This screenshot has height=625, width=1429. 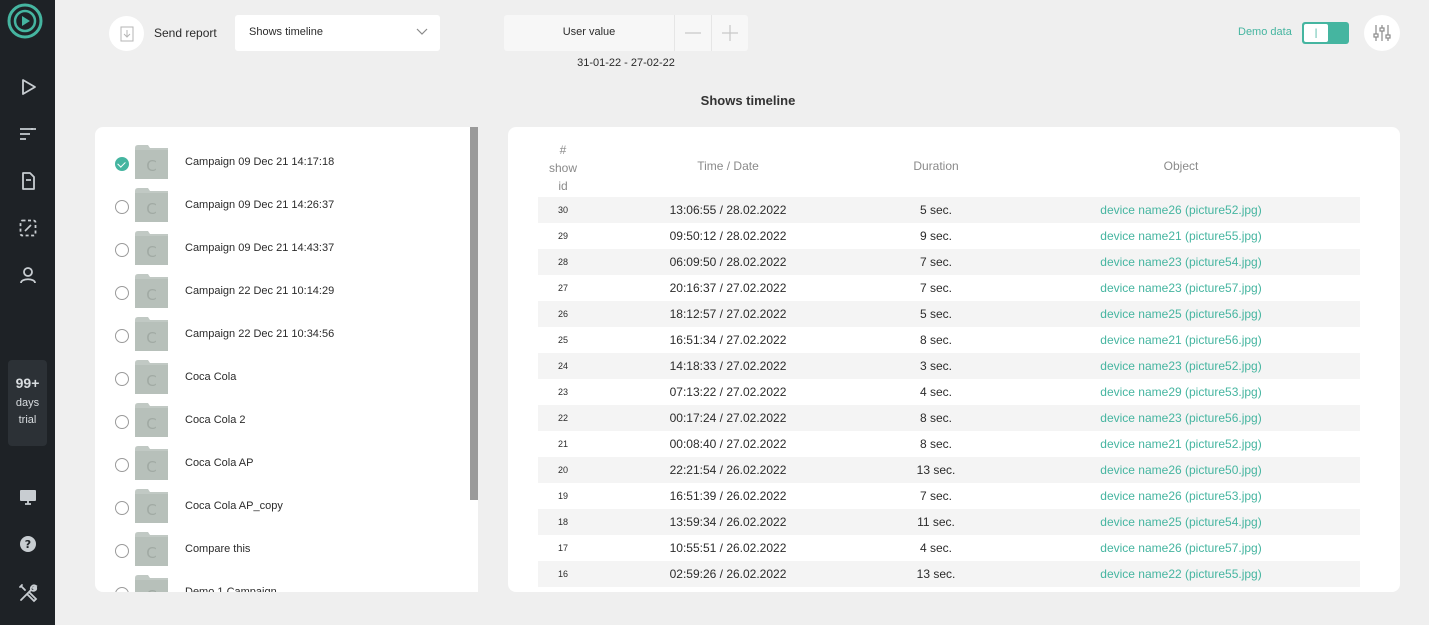 What do you see at coordinates (1181, 444) in the screenshot?
I see `cell-object-link: device name21 (picture52.jpg)` at bounding box center [1181, 444].